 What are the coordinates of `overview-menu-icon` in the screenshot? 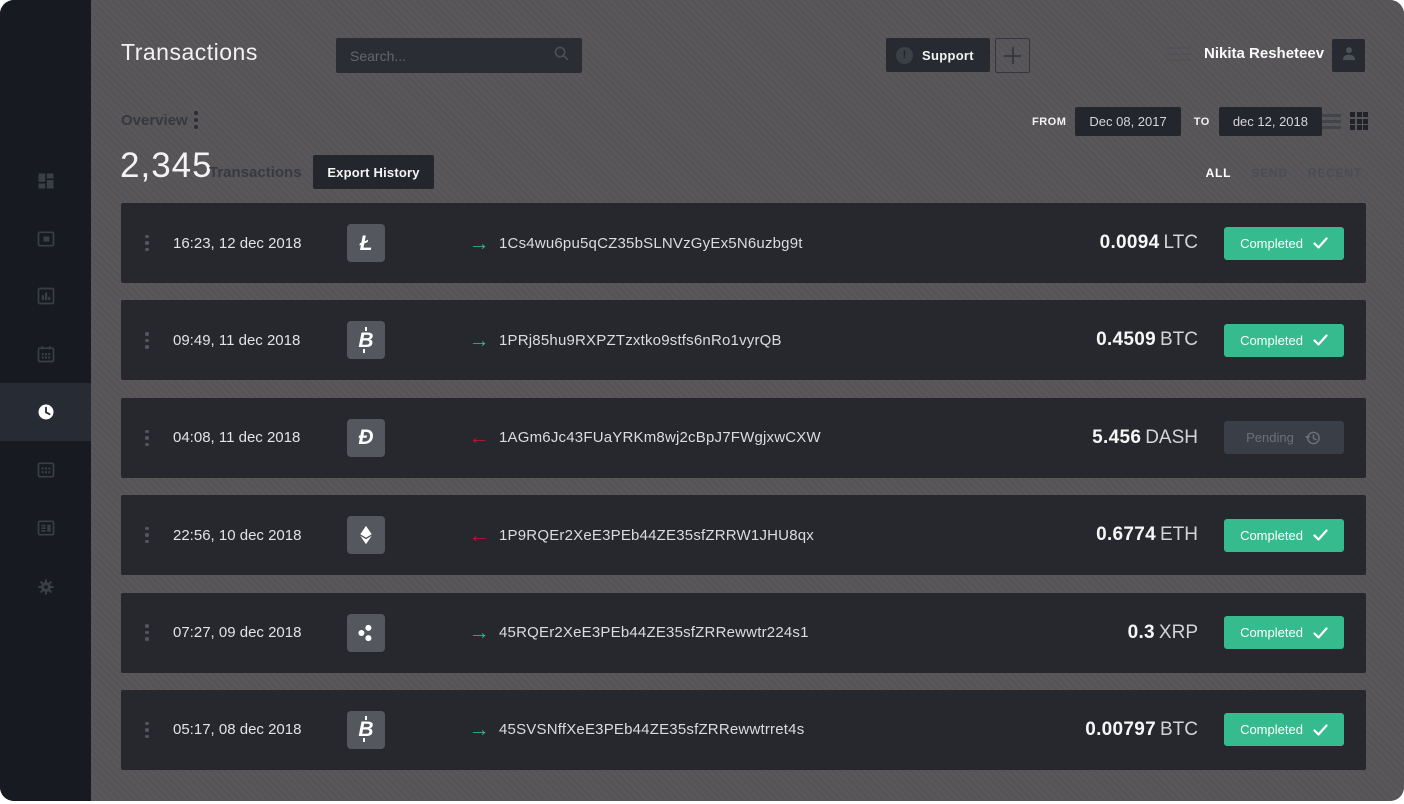 It's located at (196, 121).